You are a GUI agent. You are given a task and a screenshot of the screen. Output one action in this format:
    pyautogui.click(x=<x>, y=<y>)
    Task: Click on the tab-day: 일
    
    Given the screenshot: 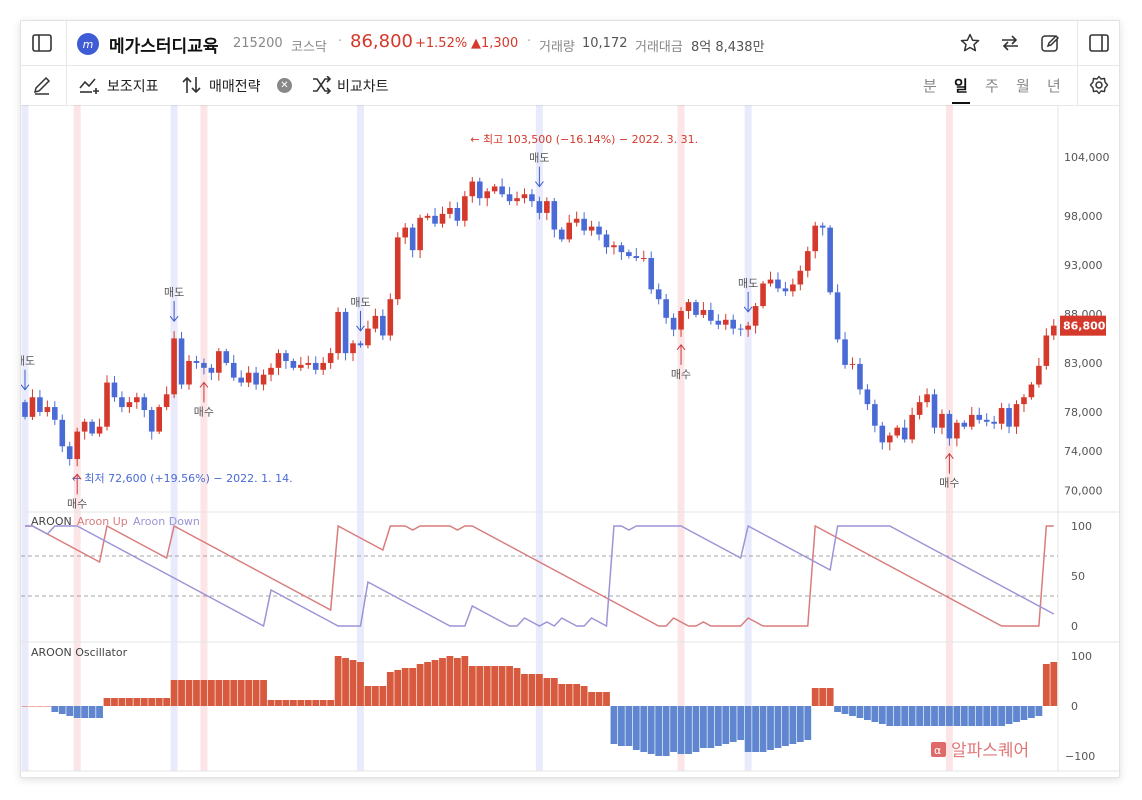 What is the action you would take?
    pyautogui.click(x=961, y=85)
    